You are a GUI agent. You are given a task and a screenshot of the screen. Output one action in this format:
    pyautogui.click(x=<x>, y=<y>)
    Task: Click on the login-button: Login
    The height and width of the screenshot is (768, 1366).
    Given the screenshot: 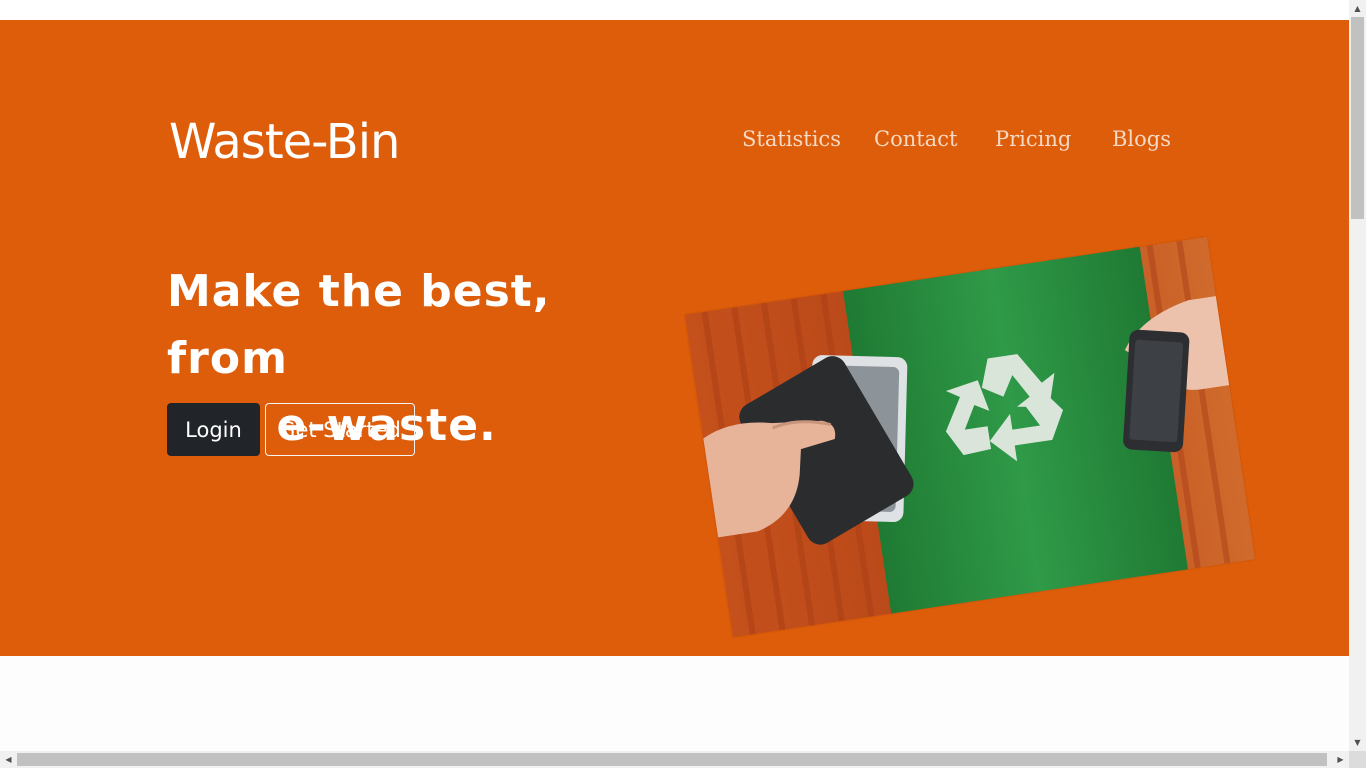 What is the action you would take?
    pyautogui.click(x=213, y=429)
    